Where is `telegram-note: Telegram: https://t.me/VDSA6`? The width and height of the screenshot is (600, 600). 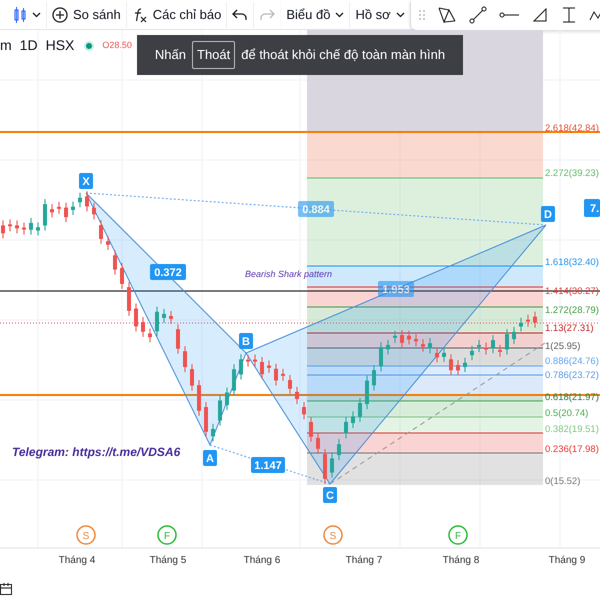 telegram-note: Telegram: https://t.me/VDSA6 is located at coordinates (96, 452).